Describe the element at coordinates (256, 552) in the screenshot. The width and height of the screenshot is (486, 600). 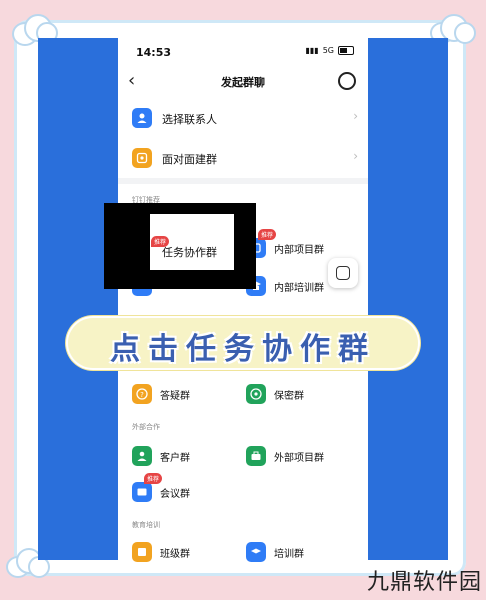
I see `graduation-icon` at that location.